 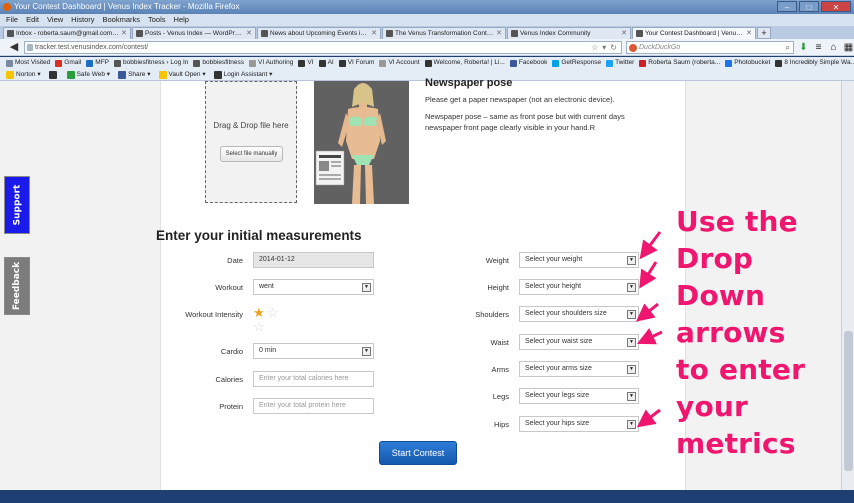 What do you see at coordinates (579, 342) in the screenshot?
I see `waist-select: Select your waist size ▼` at bounding box center [579, 342].